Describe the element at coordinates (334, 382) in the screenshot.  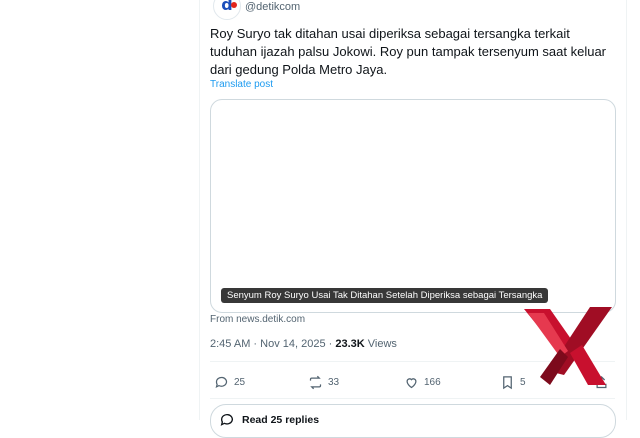
I see `repost-count: 33` at that location.